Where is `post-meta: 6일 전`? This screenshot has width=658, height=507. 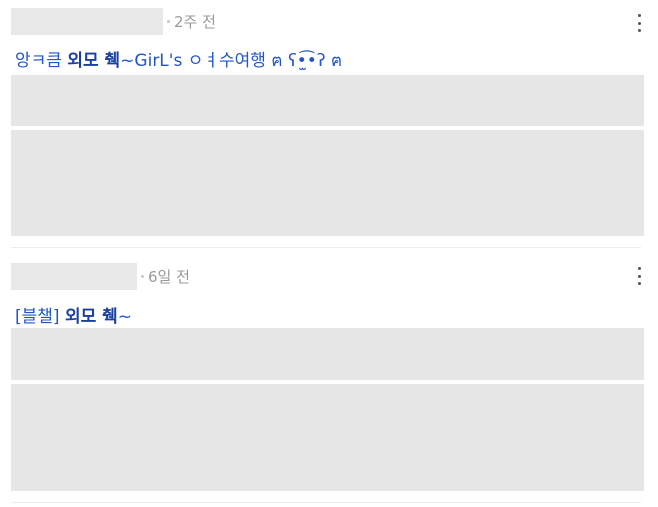 post-meta: 6일 전 is located at coordinates (100, 276).